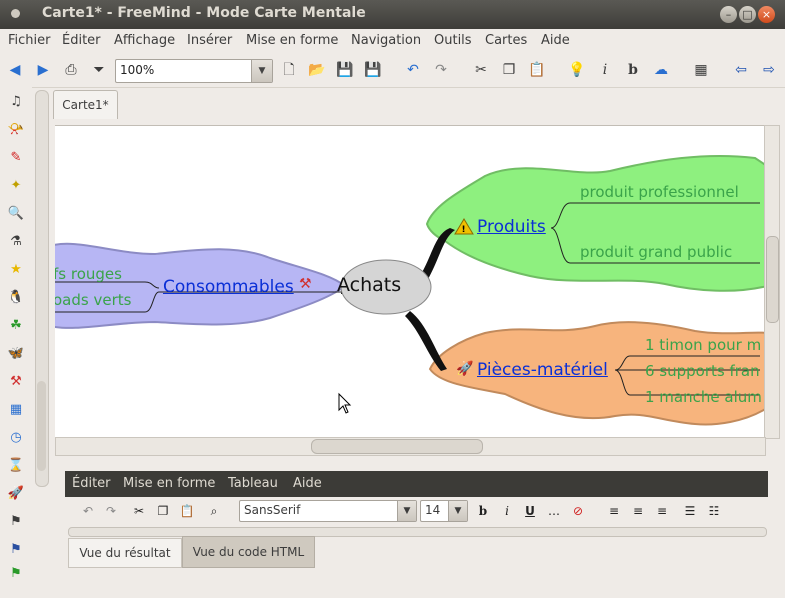 The width and height of the screenshot is (785, 598). Describe the element at coordinates (728, 14) in the screenshot. I see `minimize-button: –` at that location.